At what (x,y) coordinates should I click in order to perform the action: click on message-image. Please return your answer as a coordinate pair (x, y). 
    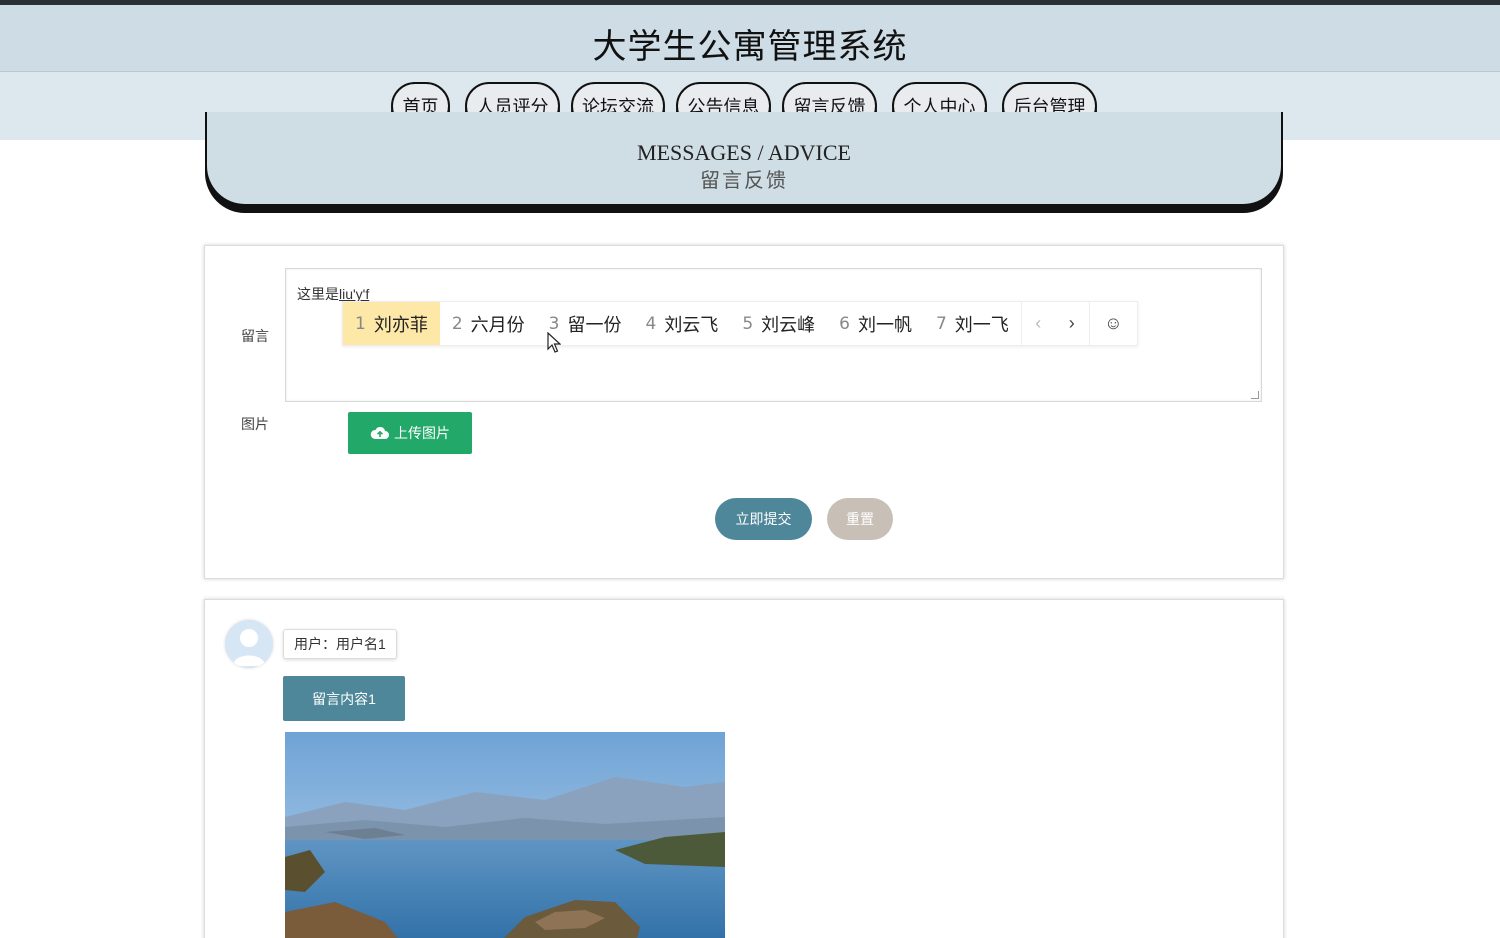
    Looking at the image, I should click on (505, 835).